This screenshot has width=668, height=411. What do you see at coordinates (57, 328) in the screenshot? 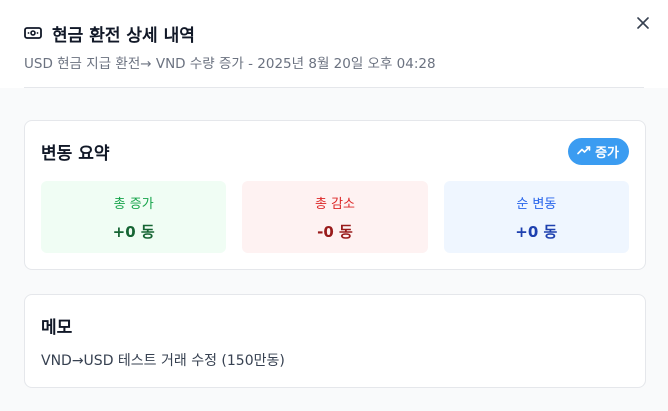
I see `memo-title: 메모` at bounding box center [57, 328].